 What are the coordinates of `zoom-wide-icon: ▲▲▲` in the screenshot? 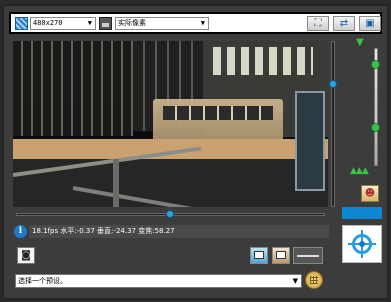 It's located at (359, 171).